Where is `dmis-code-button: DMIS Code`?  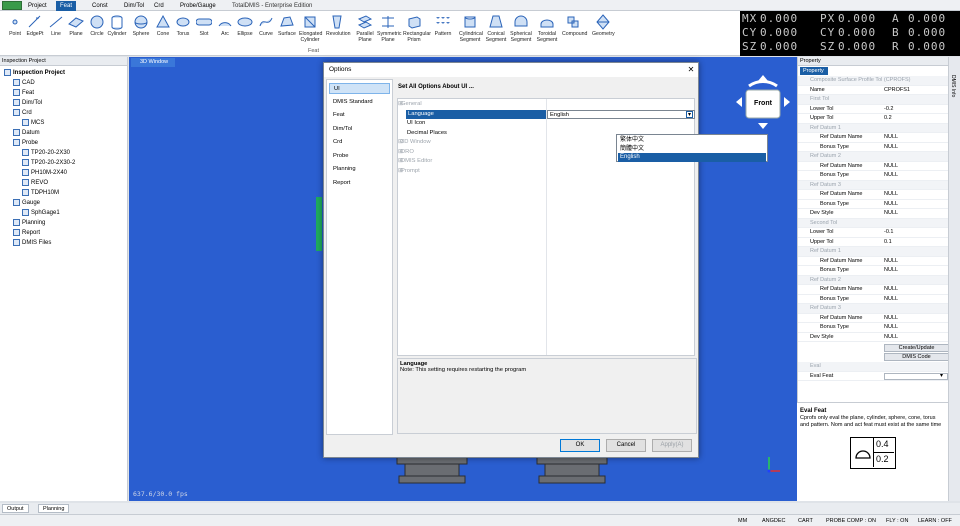 dmis-code-button: DMIS Code is located at coordinates (916, 357).